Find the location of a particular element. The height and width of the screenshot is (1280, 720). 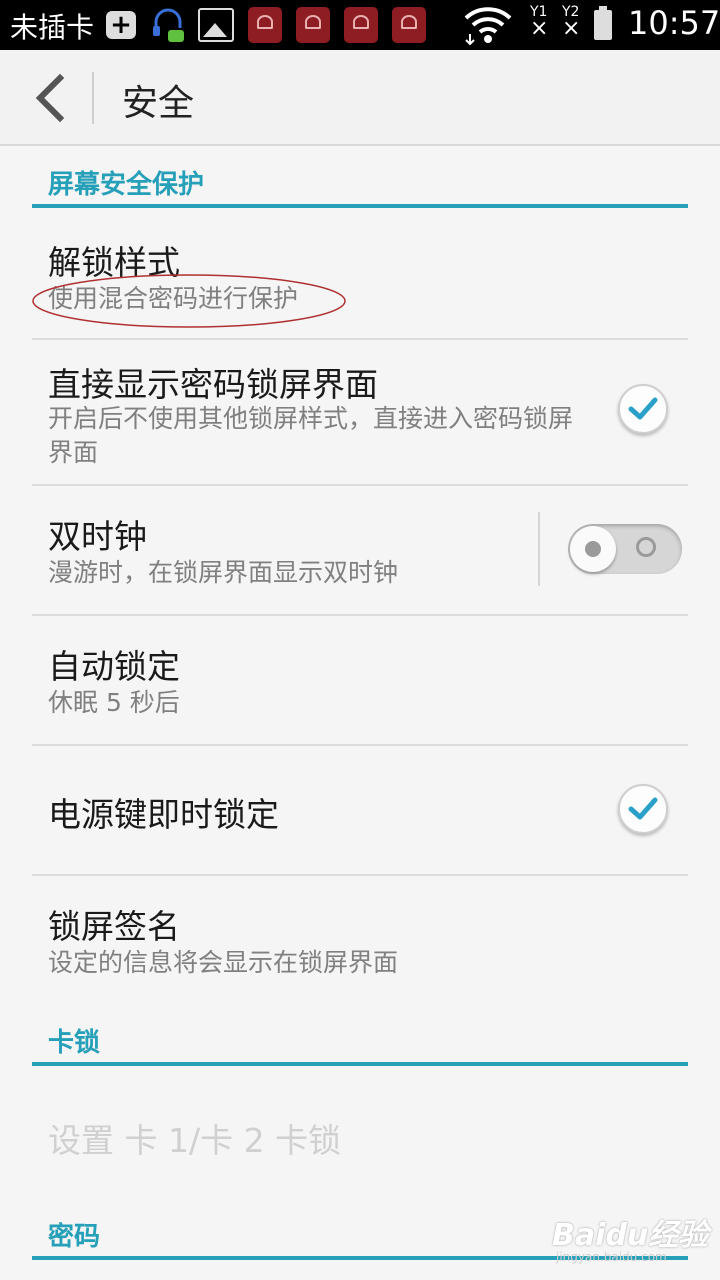

section-title: 卡锁 is located at coordinates (74, 1043).